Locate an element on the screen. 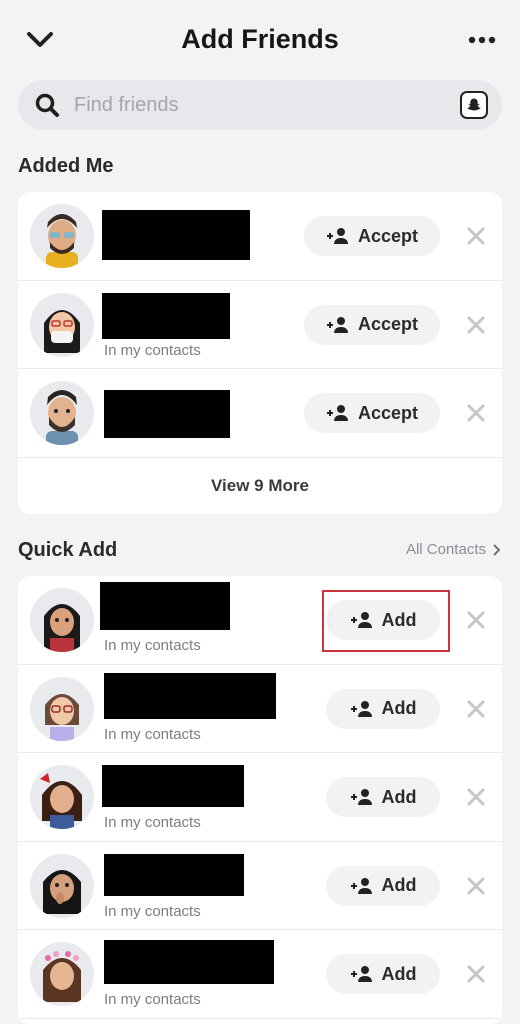  view-more-button: View 9 More is located at coordinates (260, 486).